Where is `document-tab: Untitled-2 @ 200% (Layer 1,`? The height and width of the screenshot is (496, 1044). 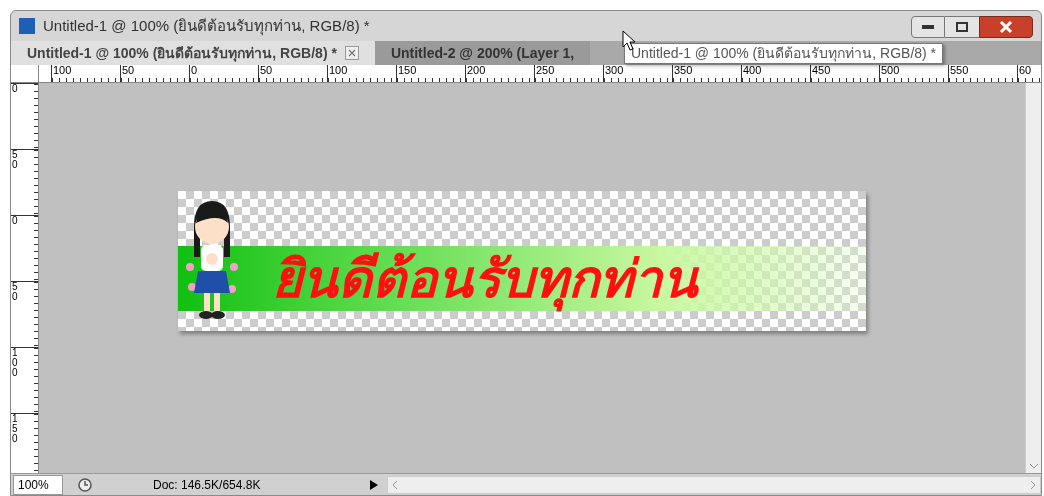 document-tab: Untitled-2 @ 200% (Layer 1, is located at coordinates (482, 53).